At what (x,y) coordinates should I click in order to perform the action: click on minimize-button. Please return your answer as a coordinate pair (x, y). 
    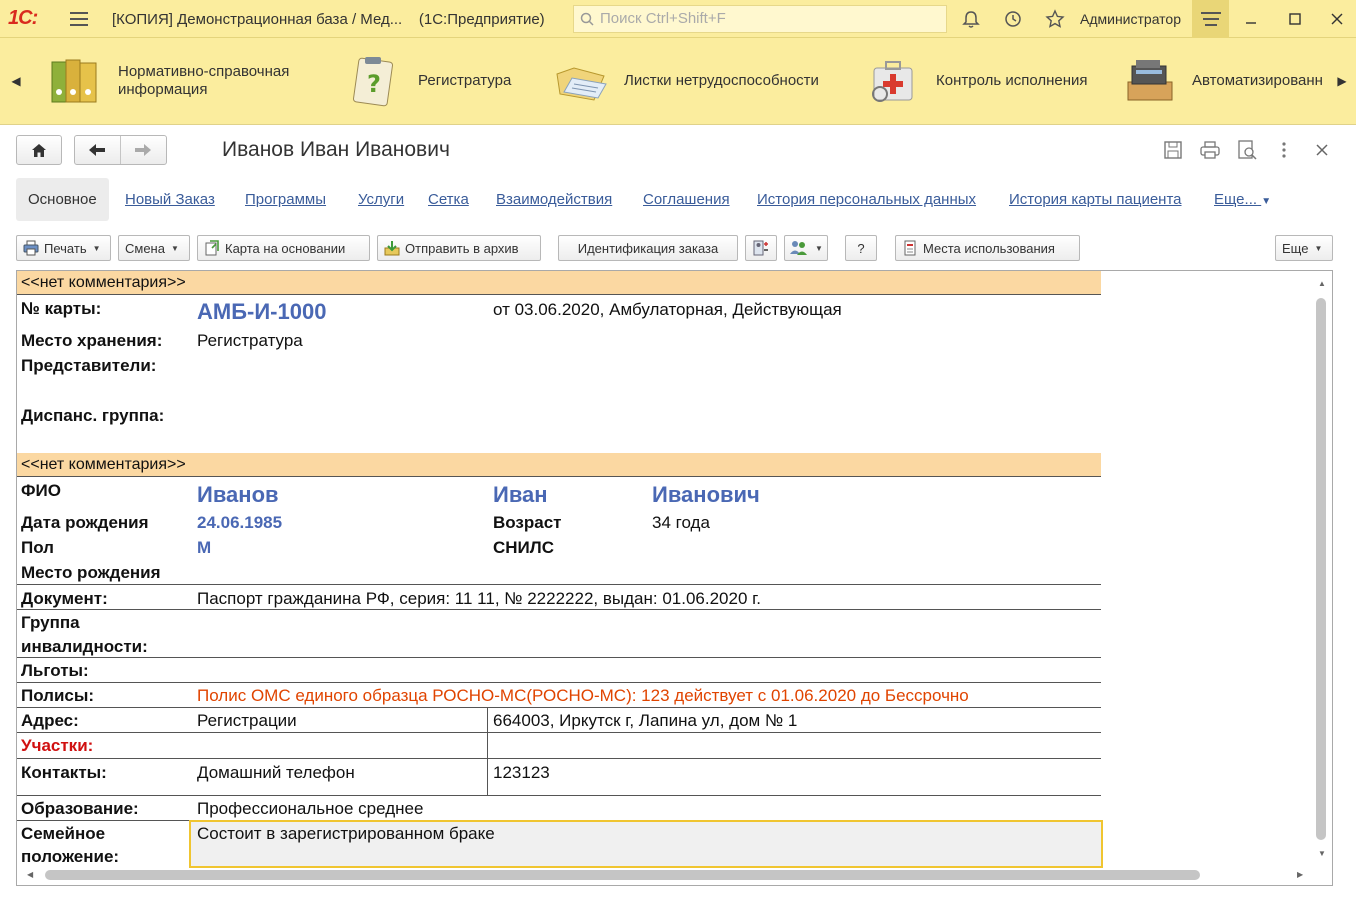
    Looking at the image, I should click on (1251, 19).